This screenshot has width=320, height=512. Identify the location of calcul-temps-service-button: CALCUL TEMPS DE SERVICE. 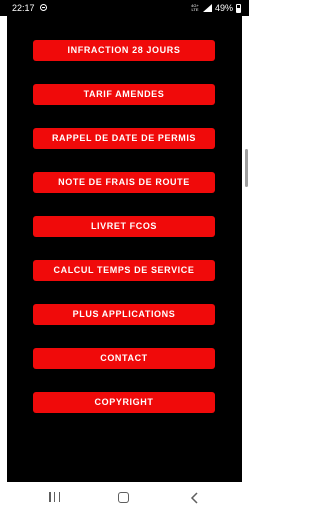
(124, 270).